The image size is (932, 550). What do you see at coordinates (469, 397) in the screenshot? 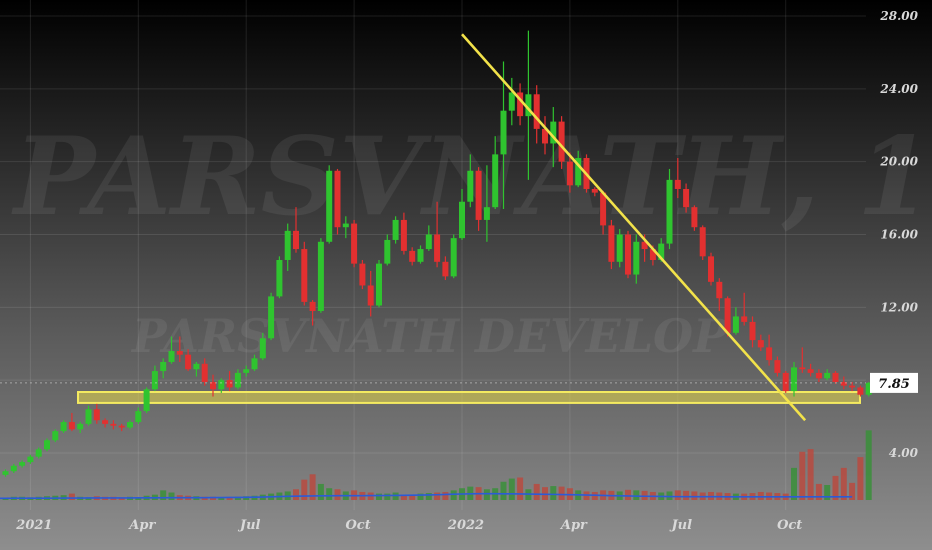
I see `support-zone` at bounding box center [469, 397].